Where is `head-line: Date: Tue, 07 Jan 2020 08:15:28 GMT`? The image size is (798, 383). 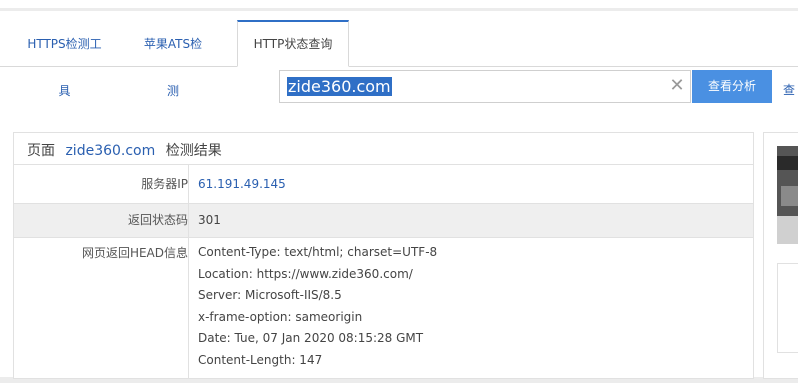
head-line: Date: Tue, 07 Jan 2020 08:15:28 GMT is located at coordinates (311, 338).